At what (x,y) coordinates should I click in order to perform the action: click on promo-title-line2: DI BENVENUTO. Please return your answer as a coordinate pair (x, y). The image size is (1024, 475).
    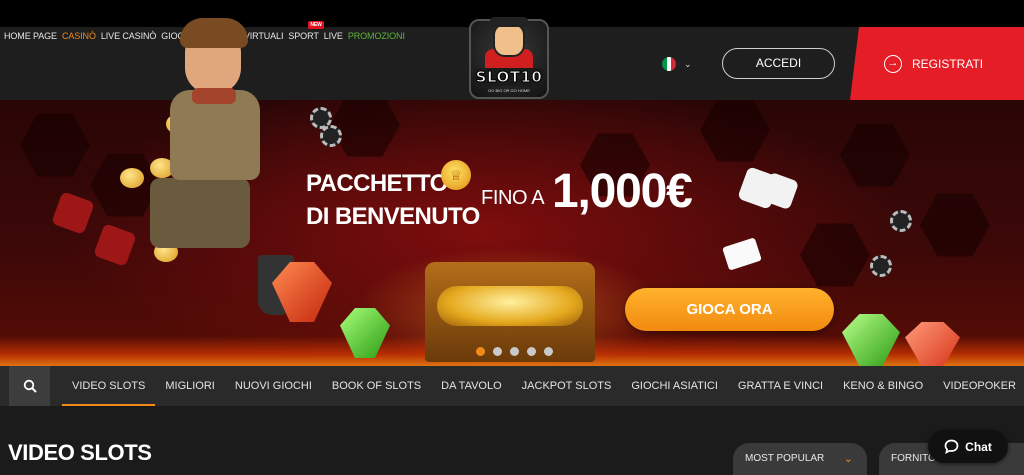
    Looking at the image, I should click on (393, 216).